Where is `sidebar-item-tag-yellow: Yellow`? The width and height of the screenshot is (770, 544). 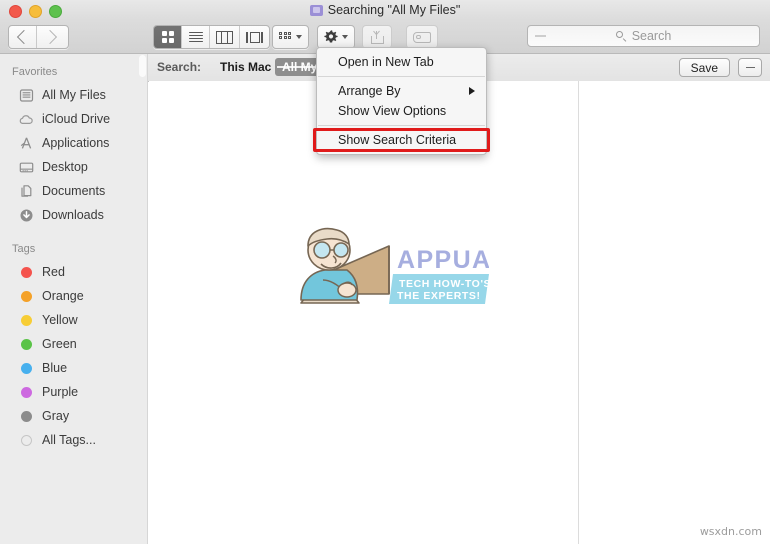 sidebar-item-tag-yellow: Yellow is located at coordinates (73, 320).